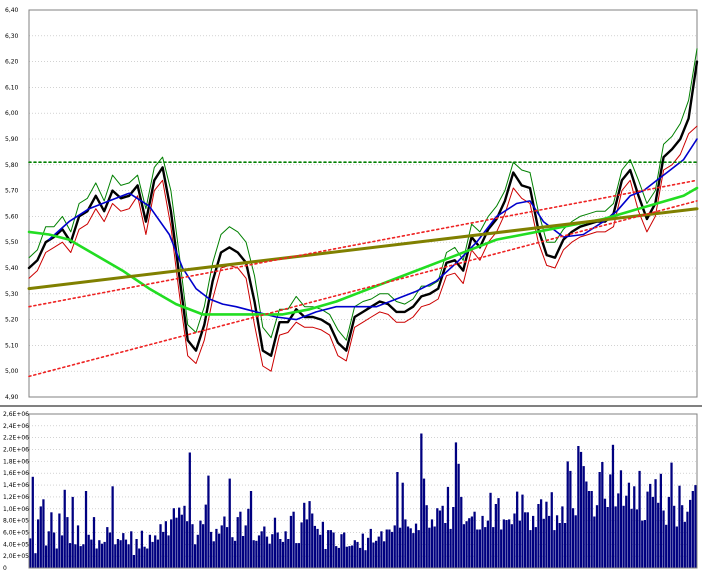 This screenshot has height=577, width=702. What do you see at coordinates (12, 62) in the screenshot?
I see `price-tick-label: 6,20` at bounding box center [12, 62].